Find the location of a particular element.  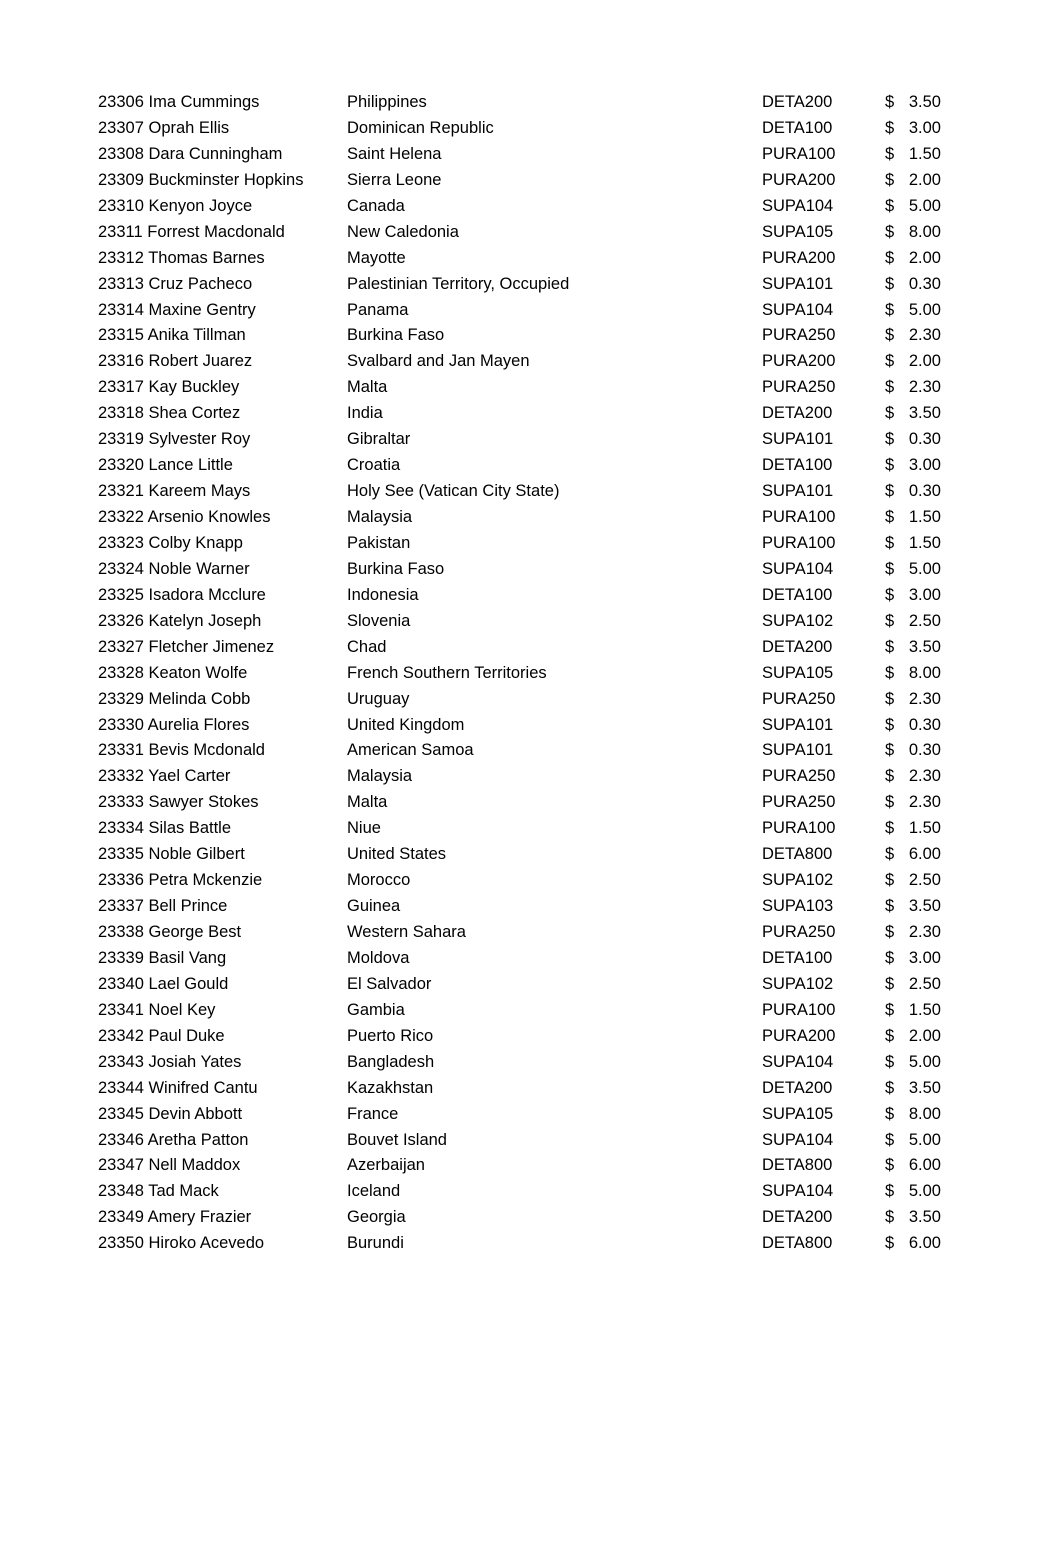

customer-name: Petra Mckenzie is located at coordinates (205, 880).